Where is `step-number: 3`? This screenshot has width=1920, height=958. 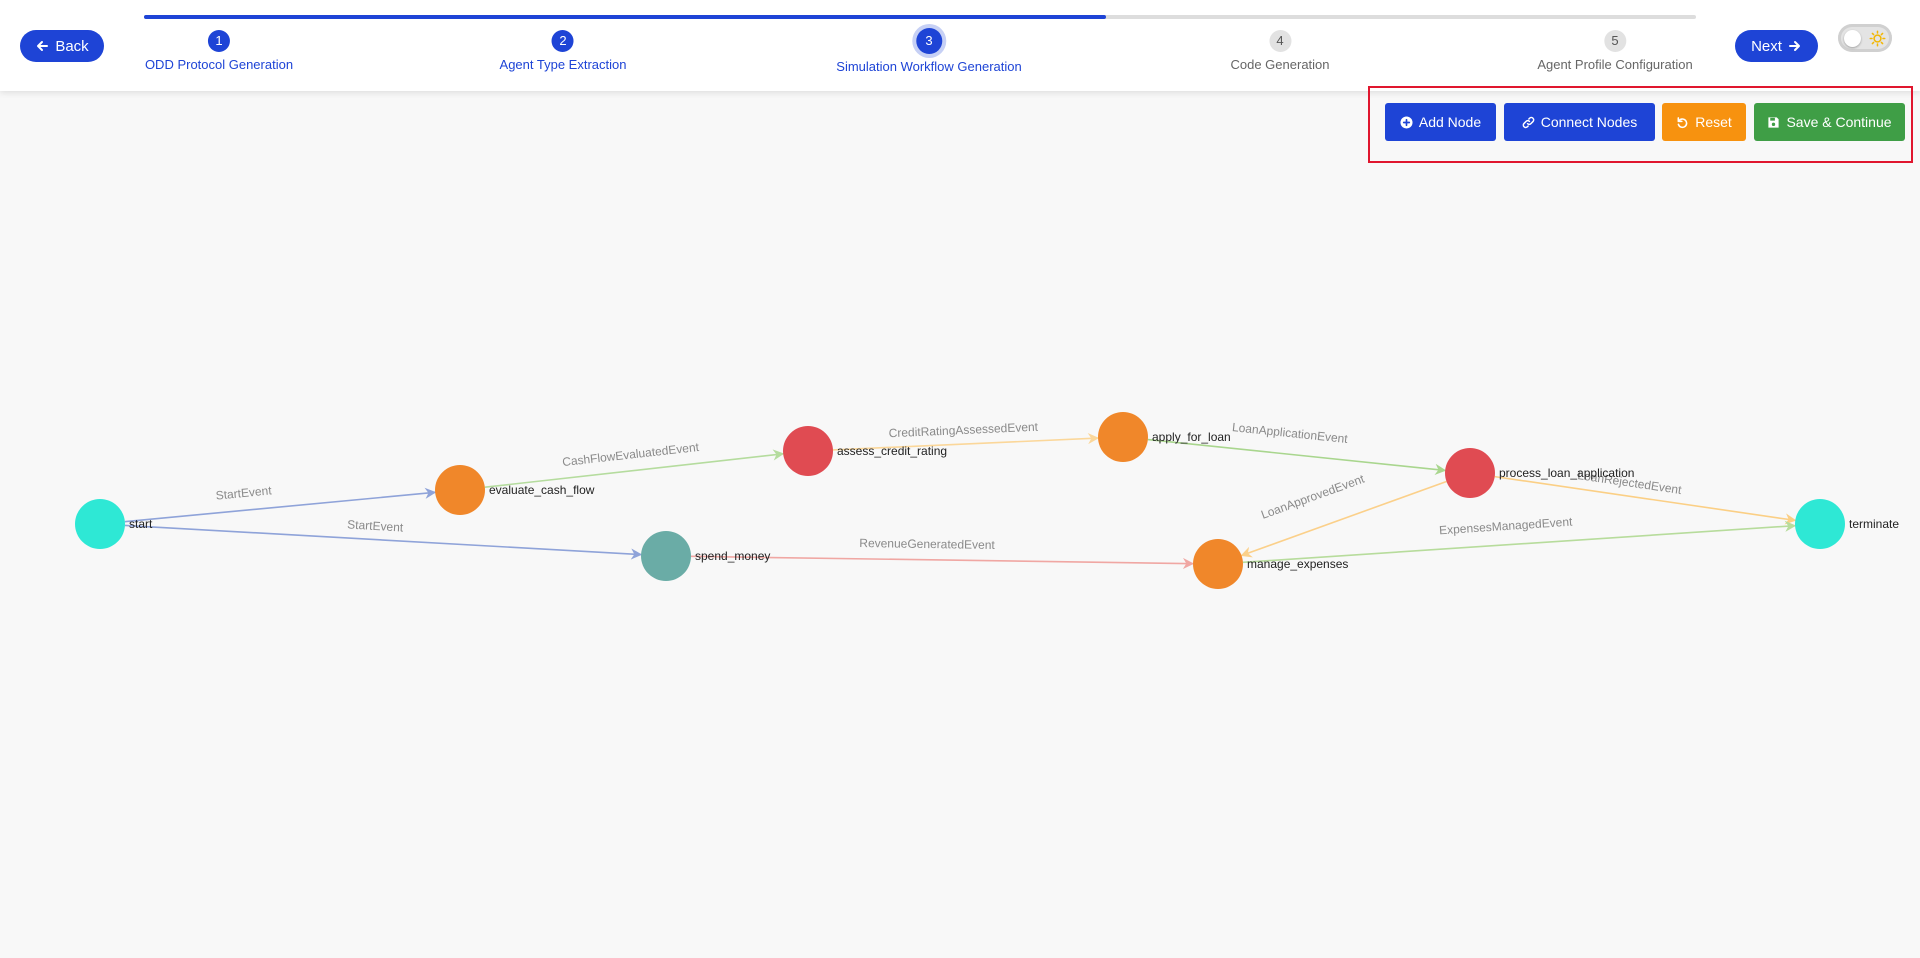 step-number: 3 is located at coordinates (928, 41).